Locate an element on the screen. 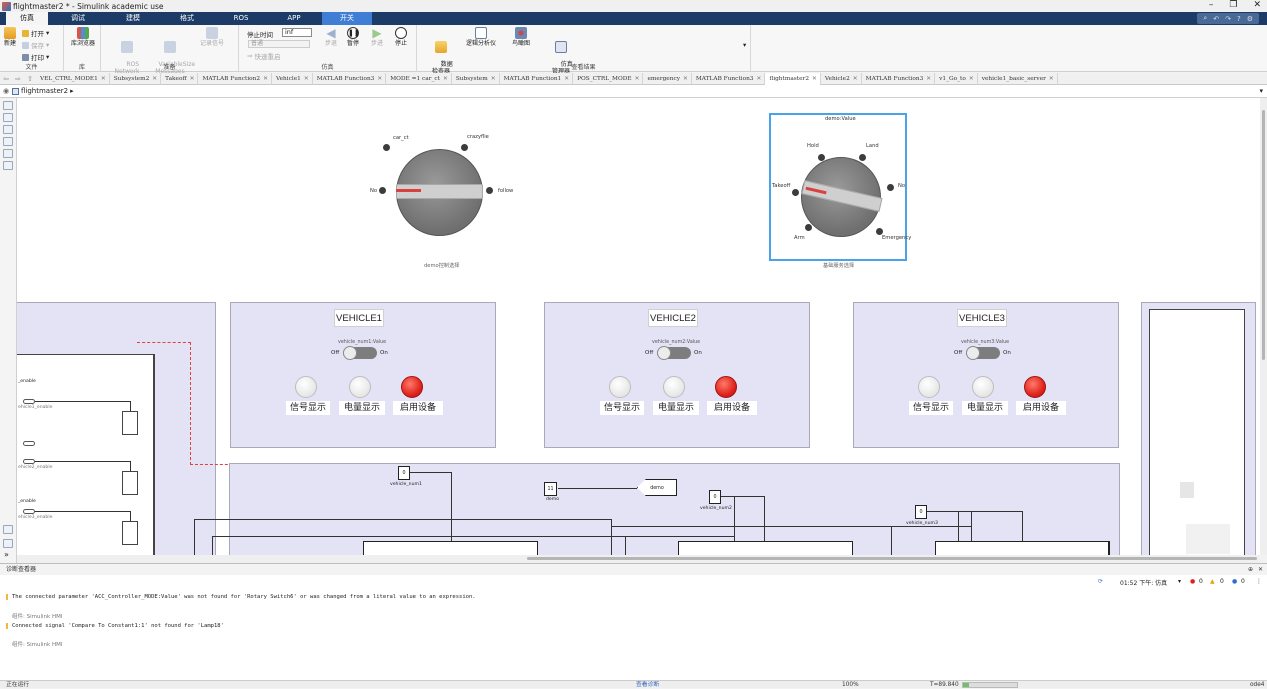  model-browser-icon is located at coordinates (8, 543).